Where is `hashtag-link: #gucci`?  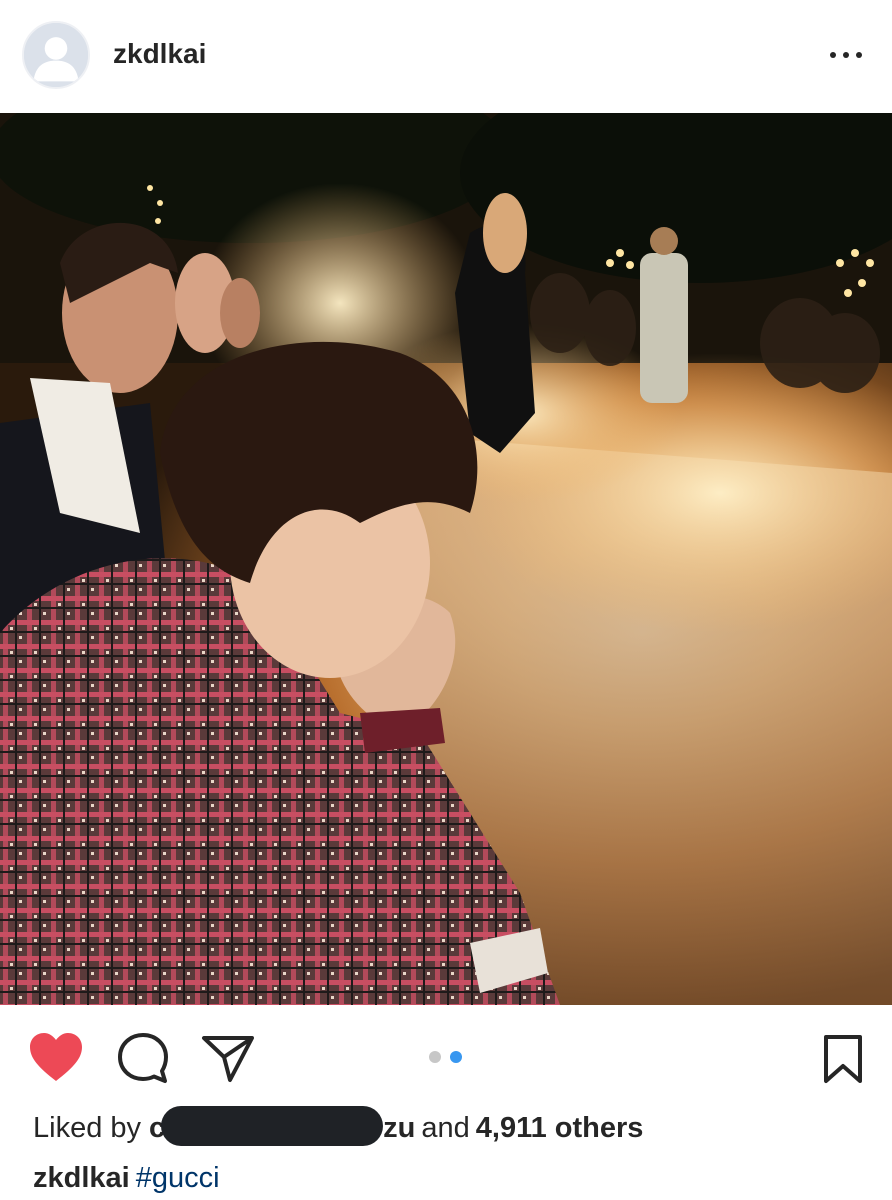 hashtag-link: #gucci is located at coordinates (178, 1178).